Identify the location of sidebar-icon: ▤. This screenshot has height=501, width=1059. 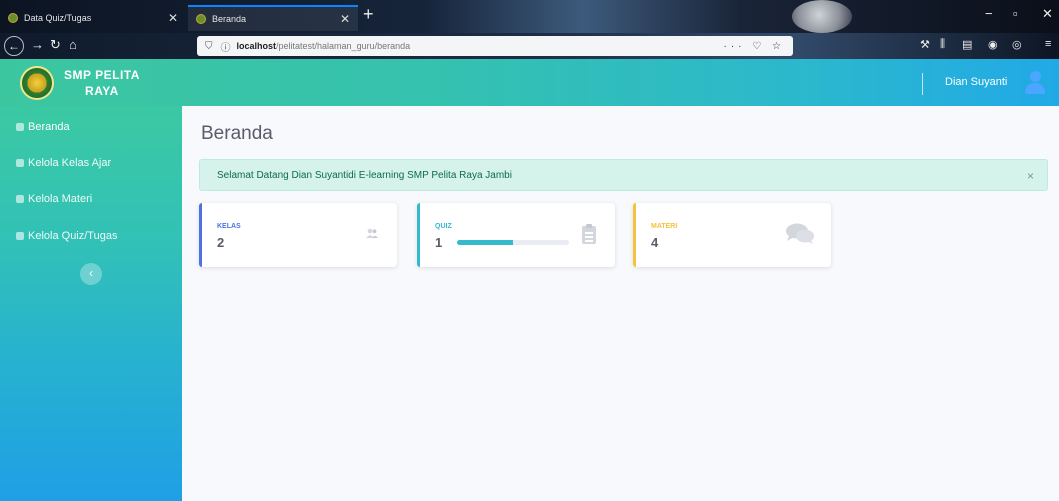
(967, 44).